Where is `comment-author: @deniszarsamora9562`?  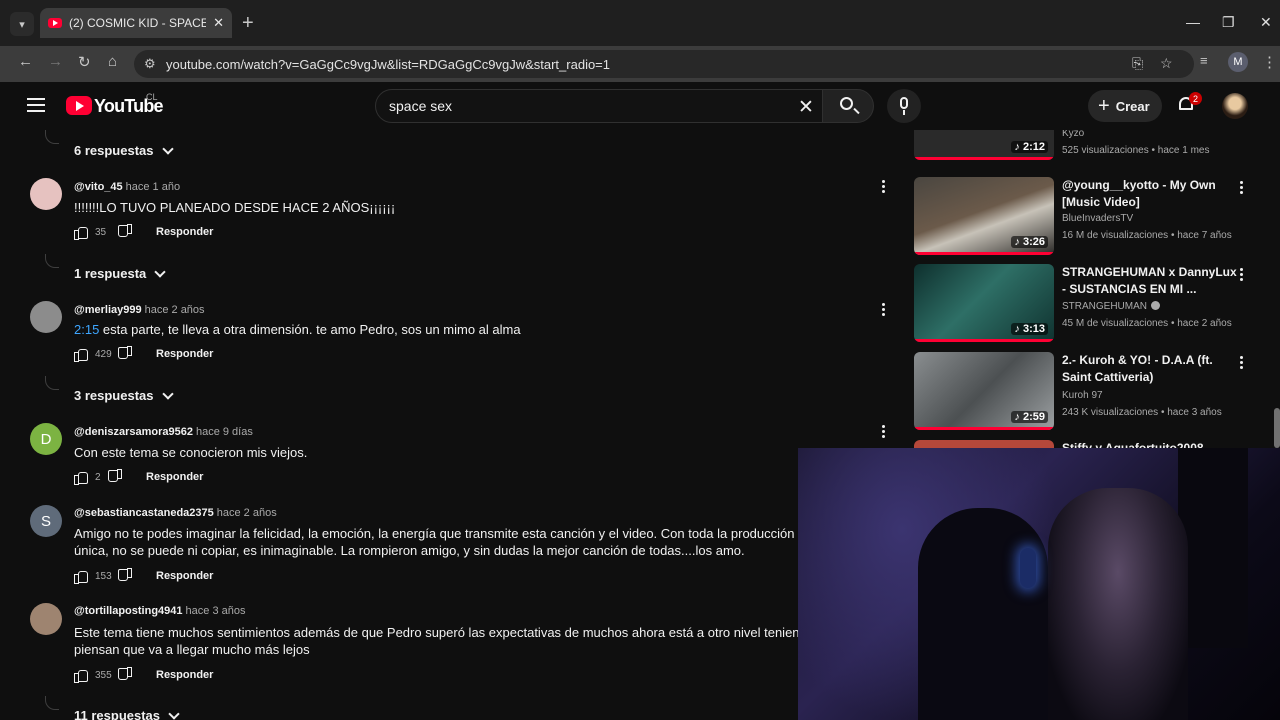 comment-author: @deniszarsamora9562 is located at coordinates (133, 432).